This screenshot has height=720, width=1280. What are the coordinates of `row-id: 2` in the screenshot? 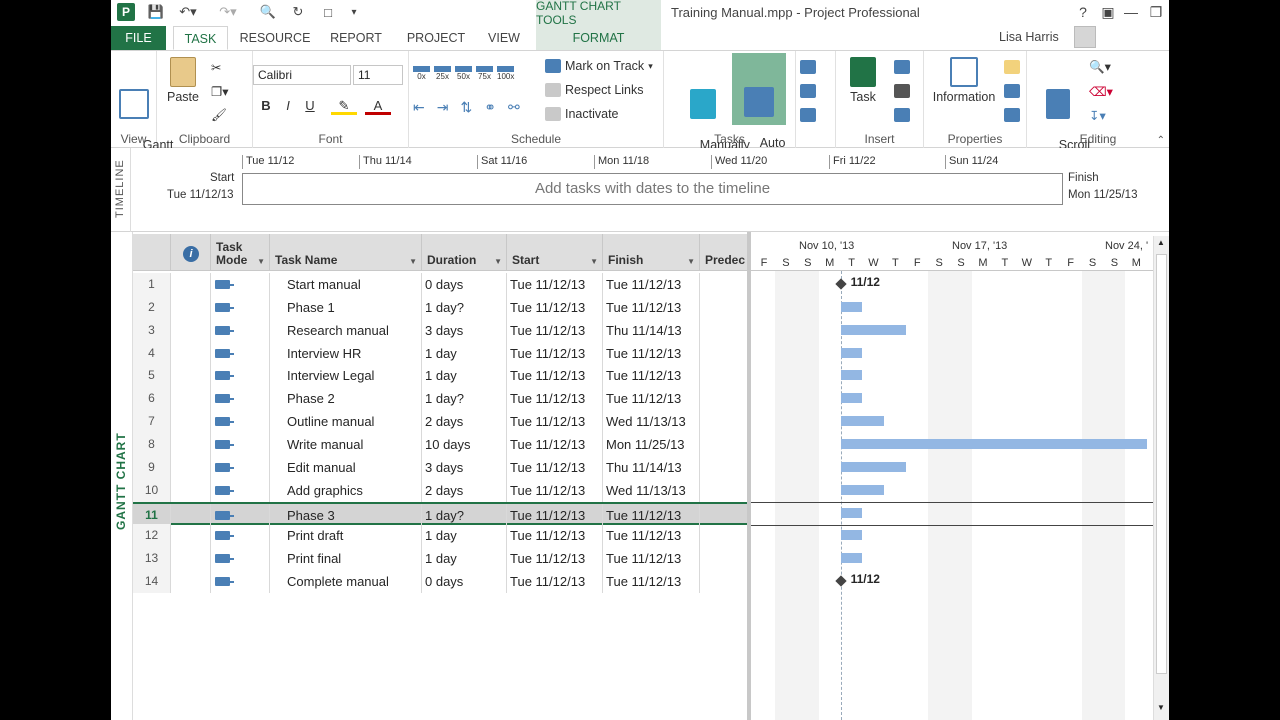 It's located at (152, 307).